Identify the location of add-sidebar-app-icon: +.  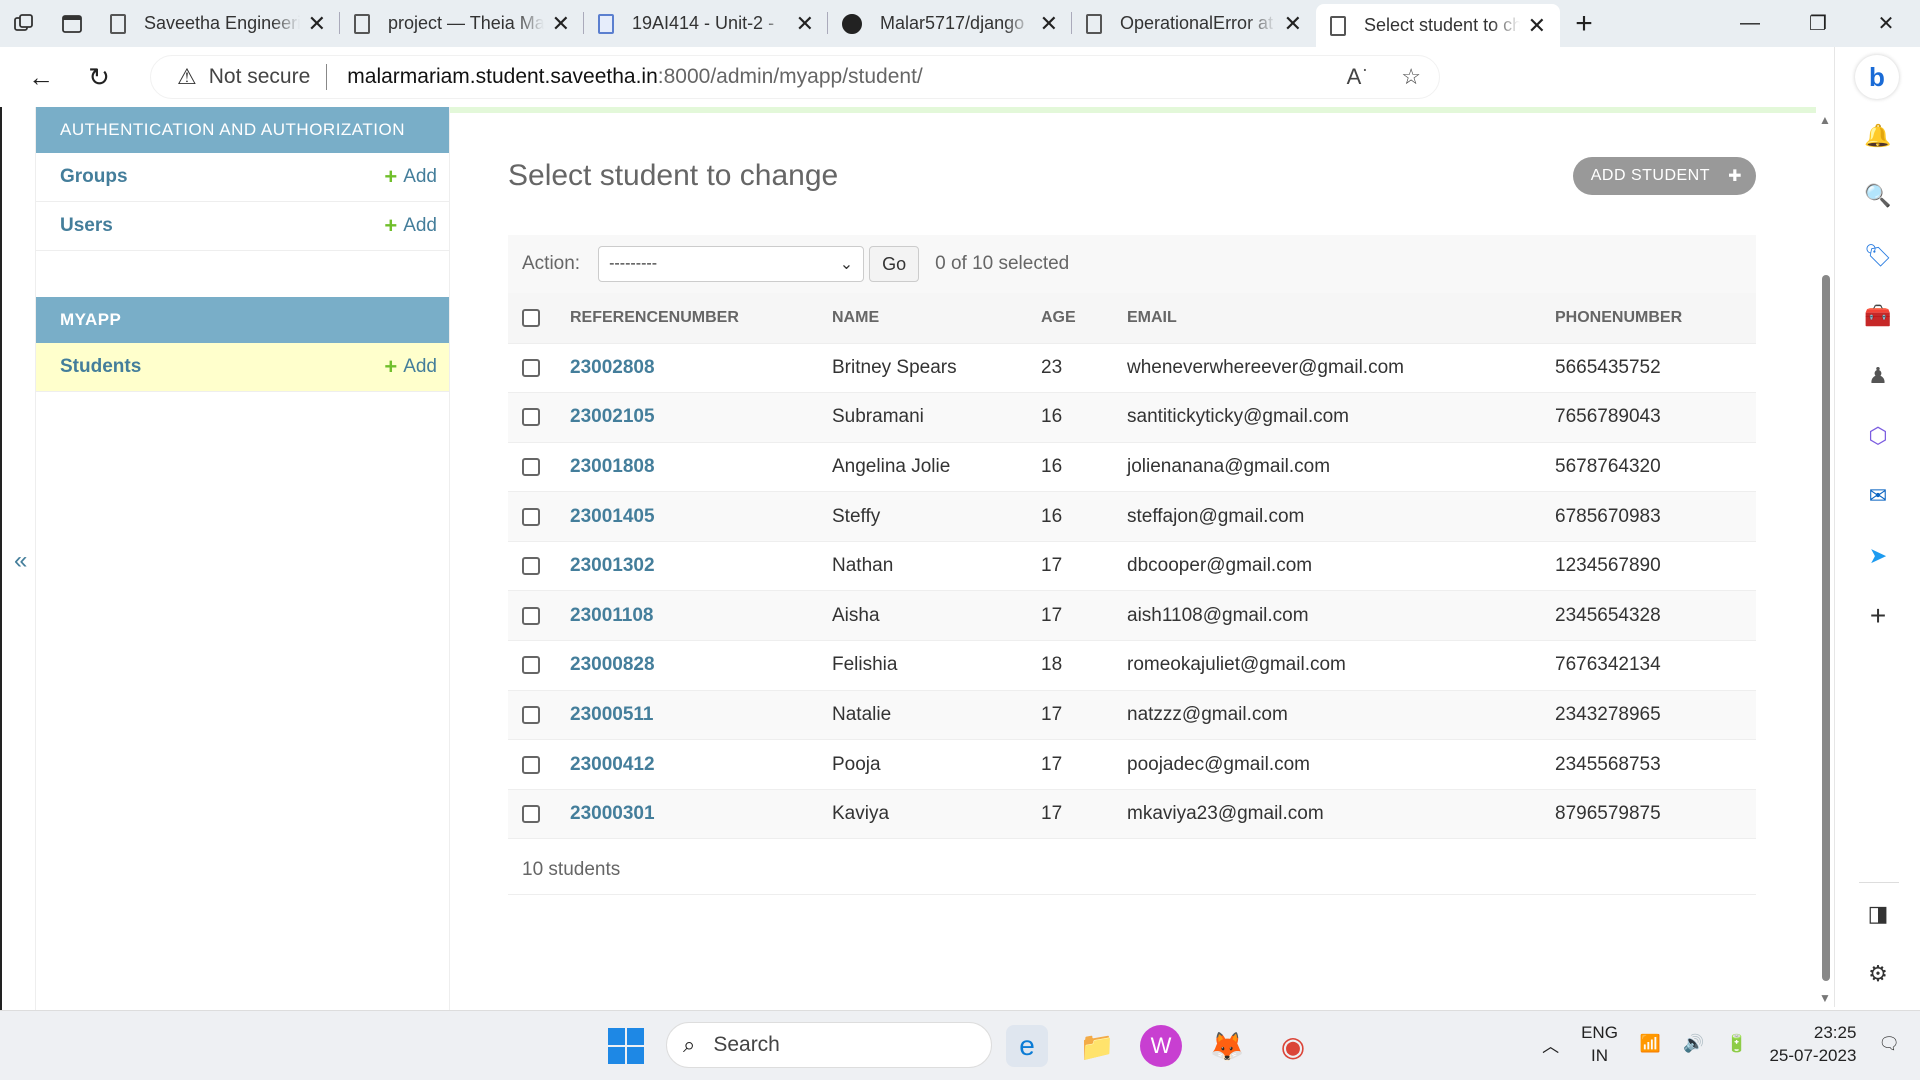
(1878, 616).